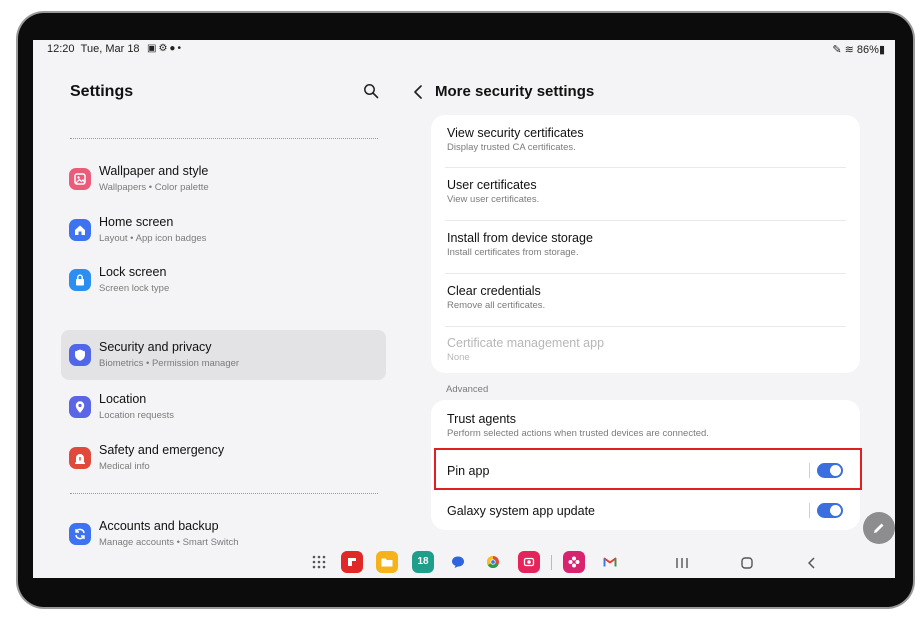  Describe the element at coordinates (80, 407) in the screenshot. I see `location-icon` at that location.